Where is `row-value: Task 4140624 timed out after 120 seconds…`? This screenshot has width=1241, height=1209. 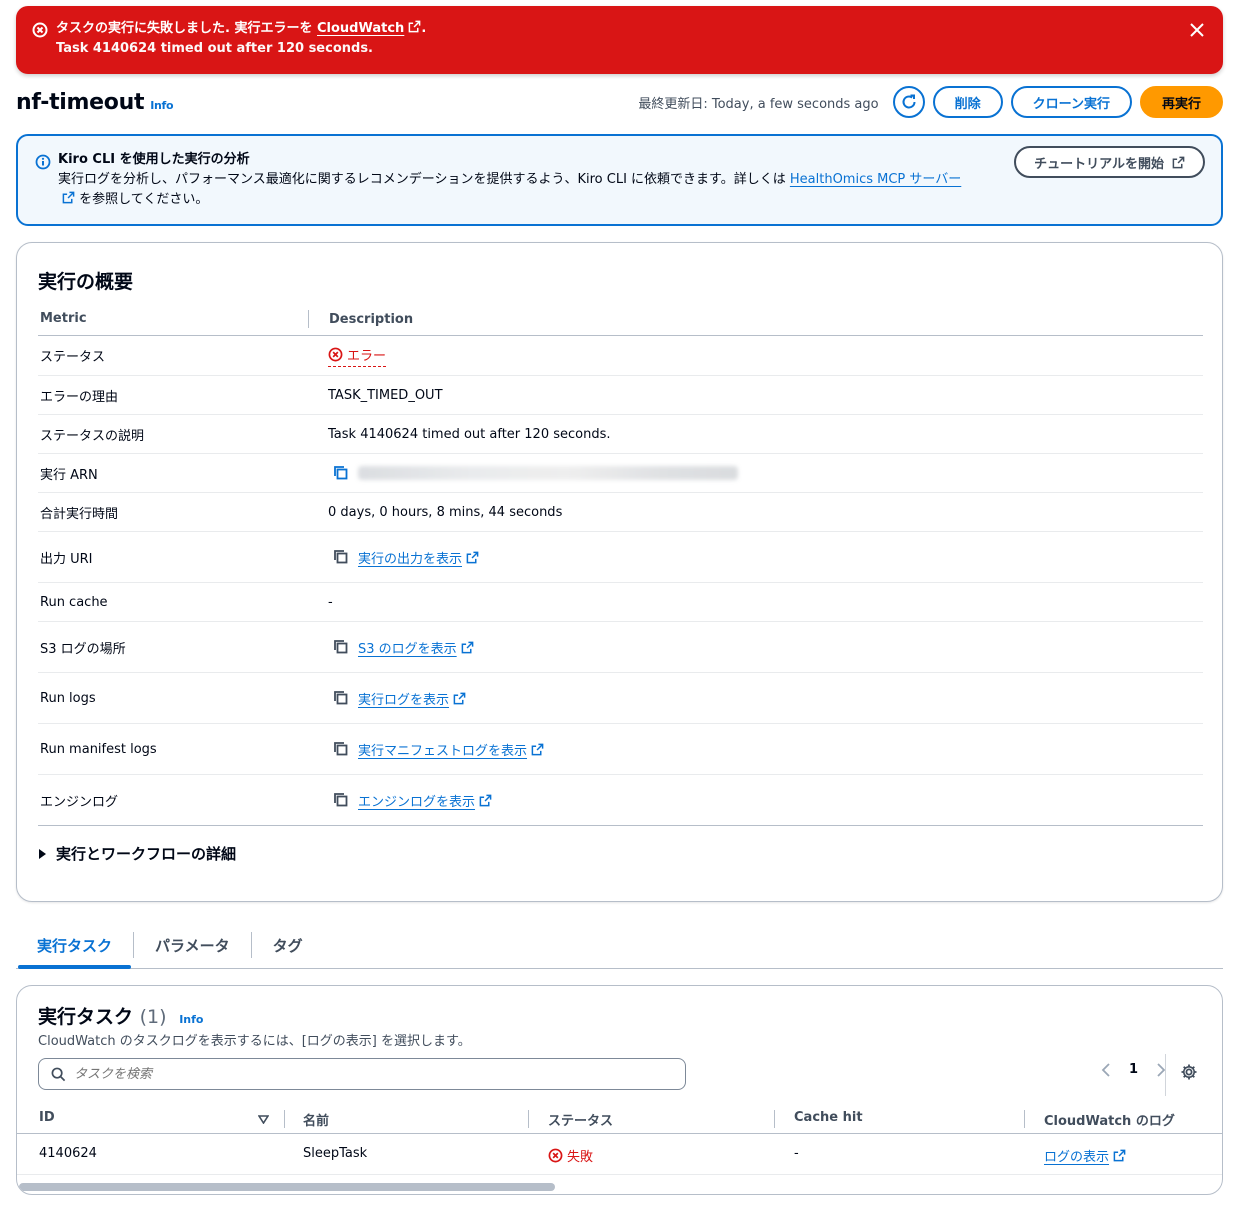
row-value: Task 4140624 timed out after 120 seconds… is located at coordinates (469, 434).